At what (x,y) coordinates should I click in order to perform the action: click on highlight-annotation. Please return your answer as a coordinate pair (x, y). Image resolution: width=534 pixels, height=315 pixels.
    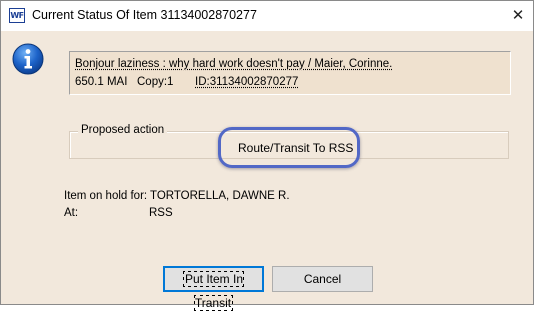
    Looking at the image, I should click on (289, 147).